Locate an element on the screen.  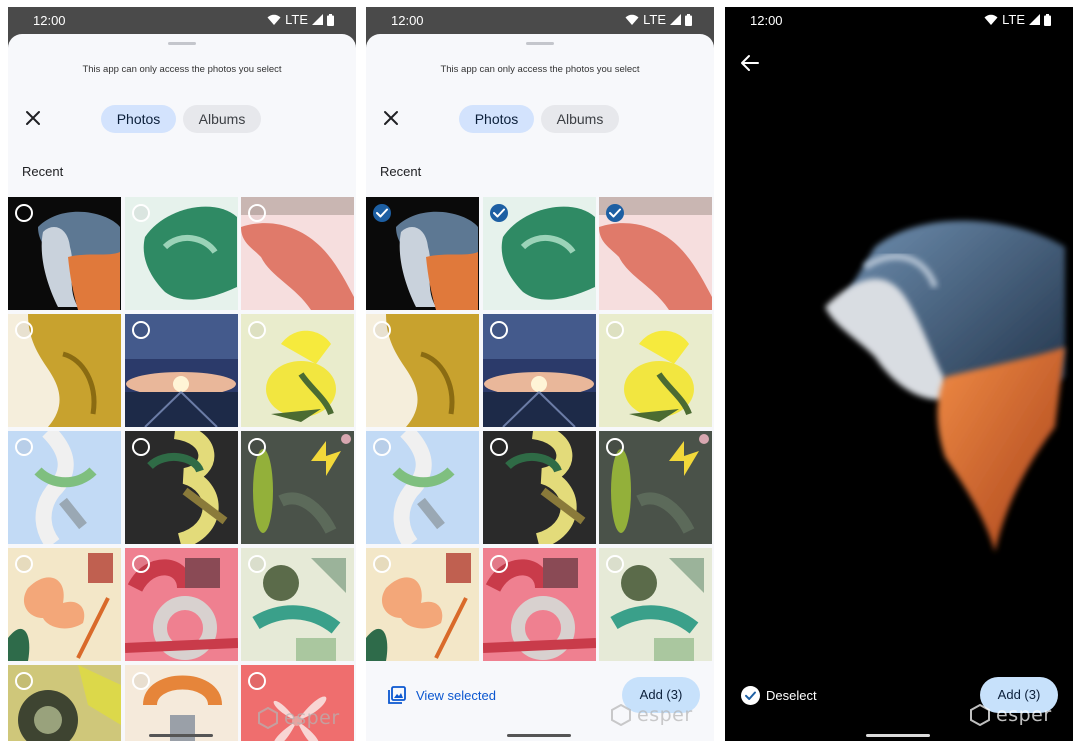
check-circle-icon is located at coordinates (750, 695).